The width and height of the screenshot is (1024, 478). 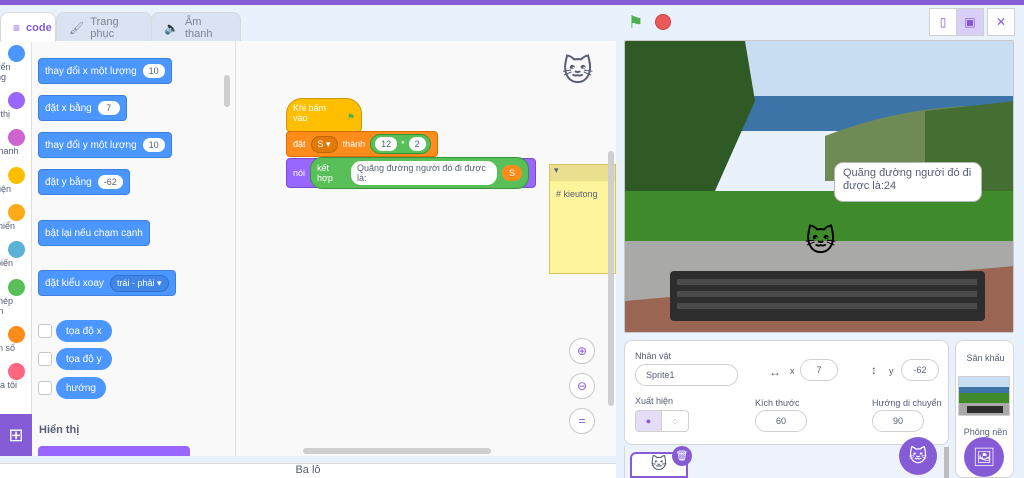 What do you see at coordinates (139, 283) in the screenshot?
I see `rotation-style-dropdown: trái - phải ▾` at bounding box center [139, 283].